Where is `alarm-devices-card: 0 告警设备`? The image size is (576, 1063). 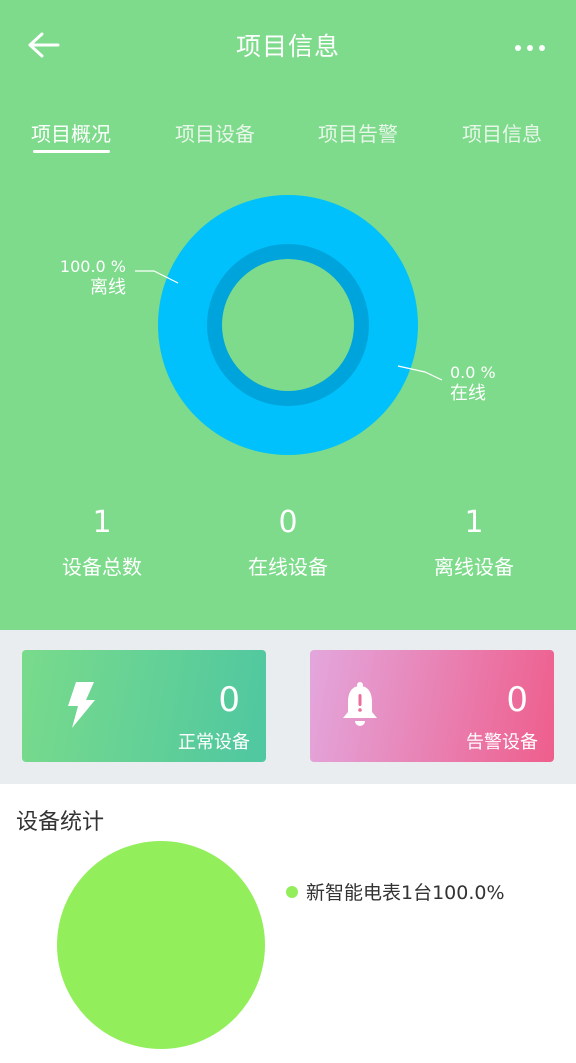 alarm-devices-card: 0 告警设备 is located at coordinates (432, 706).